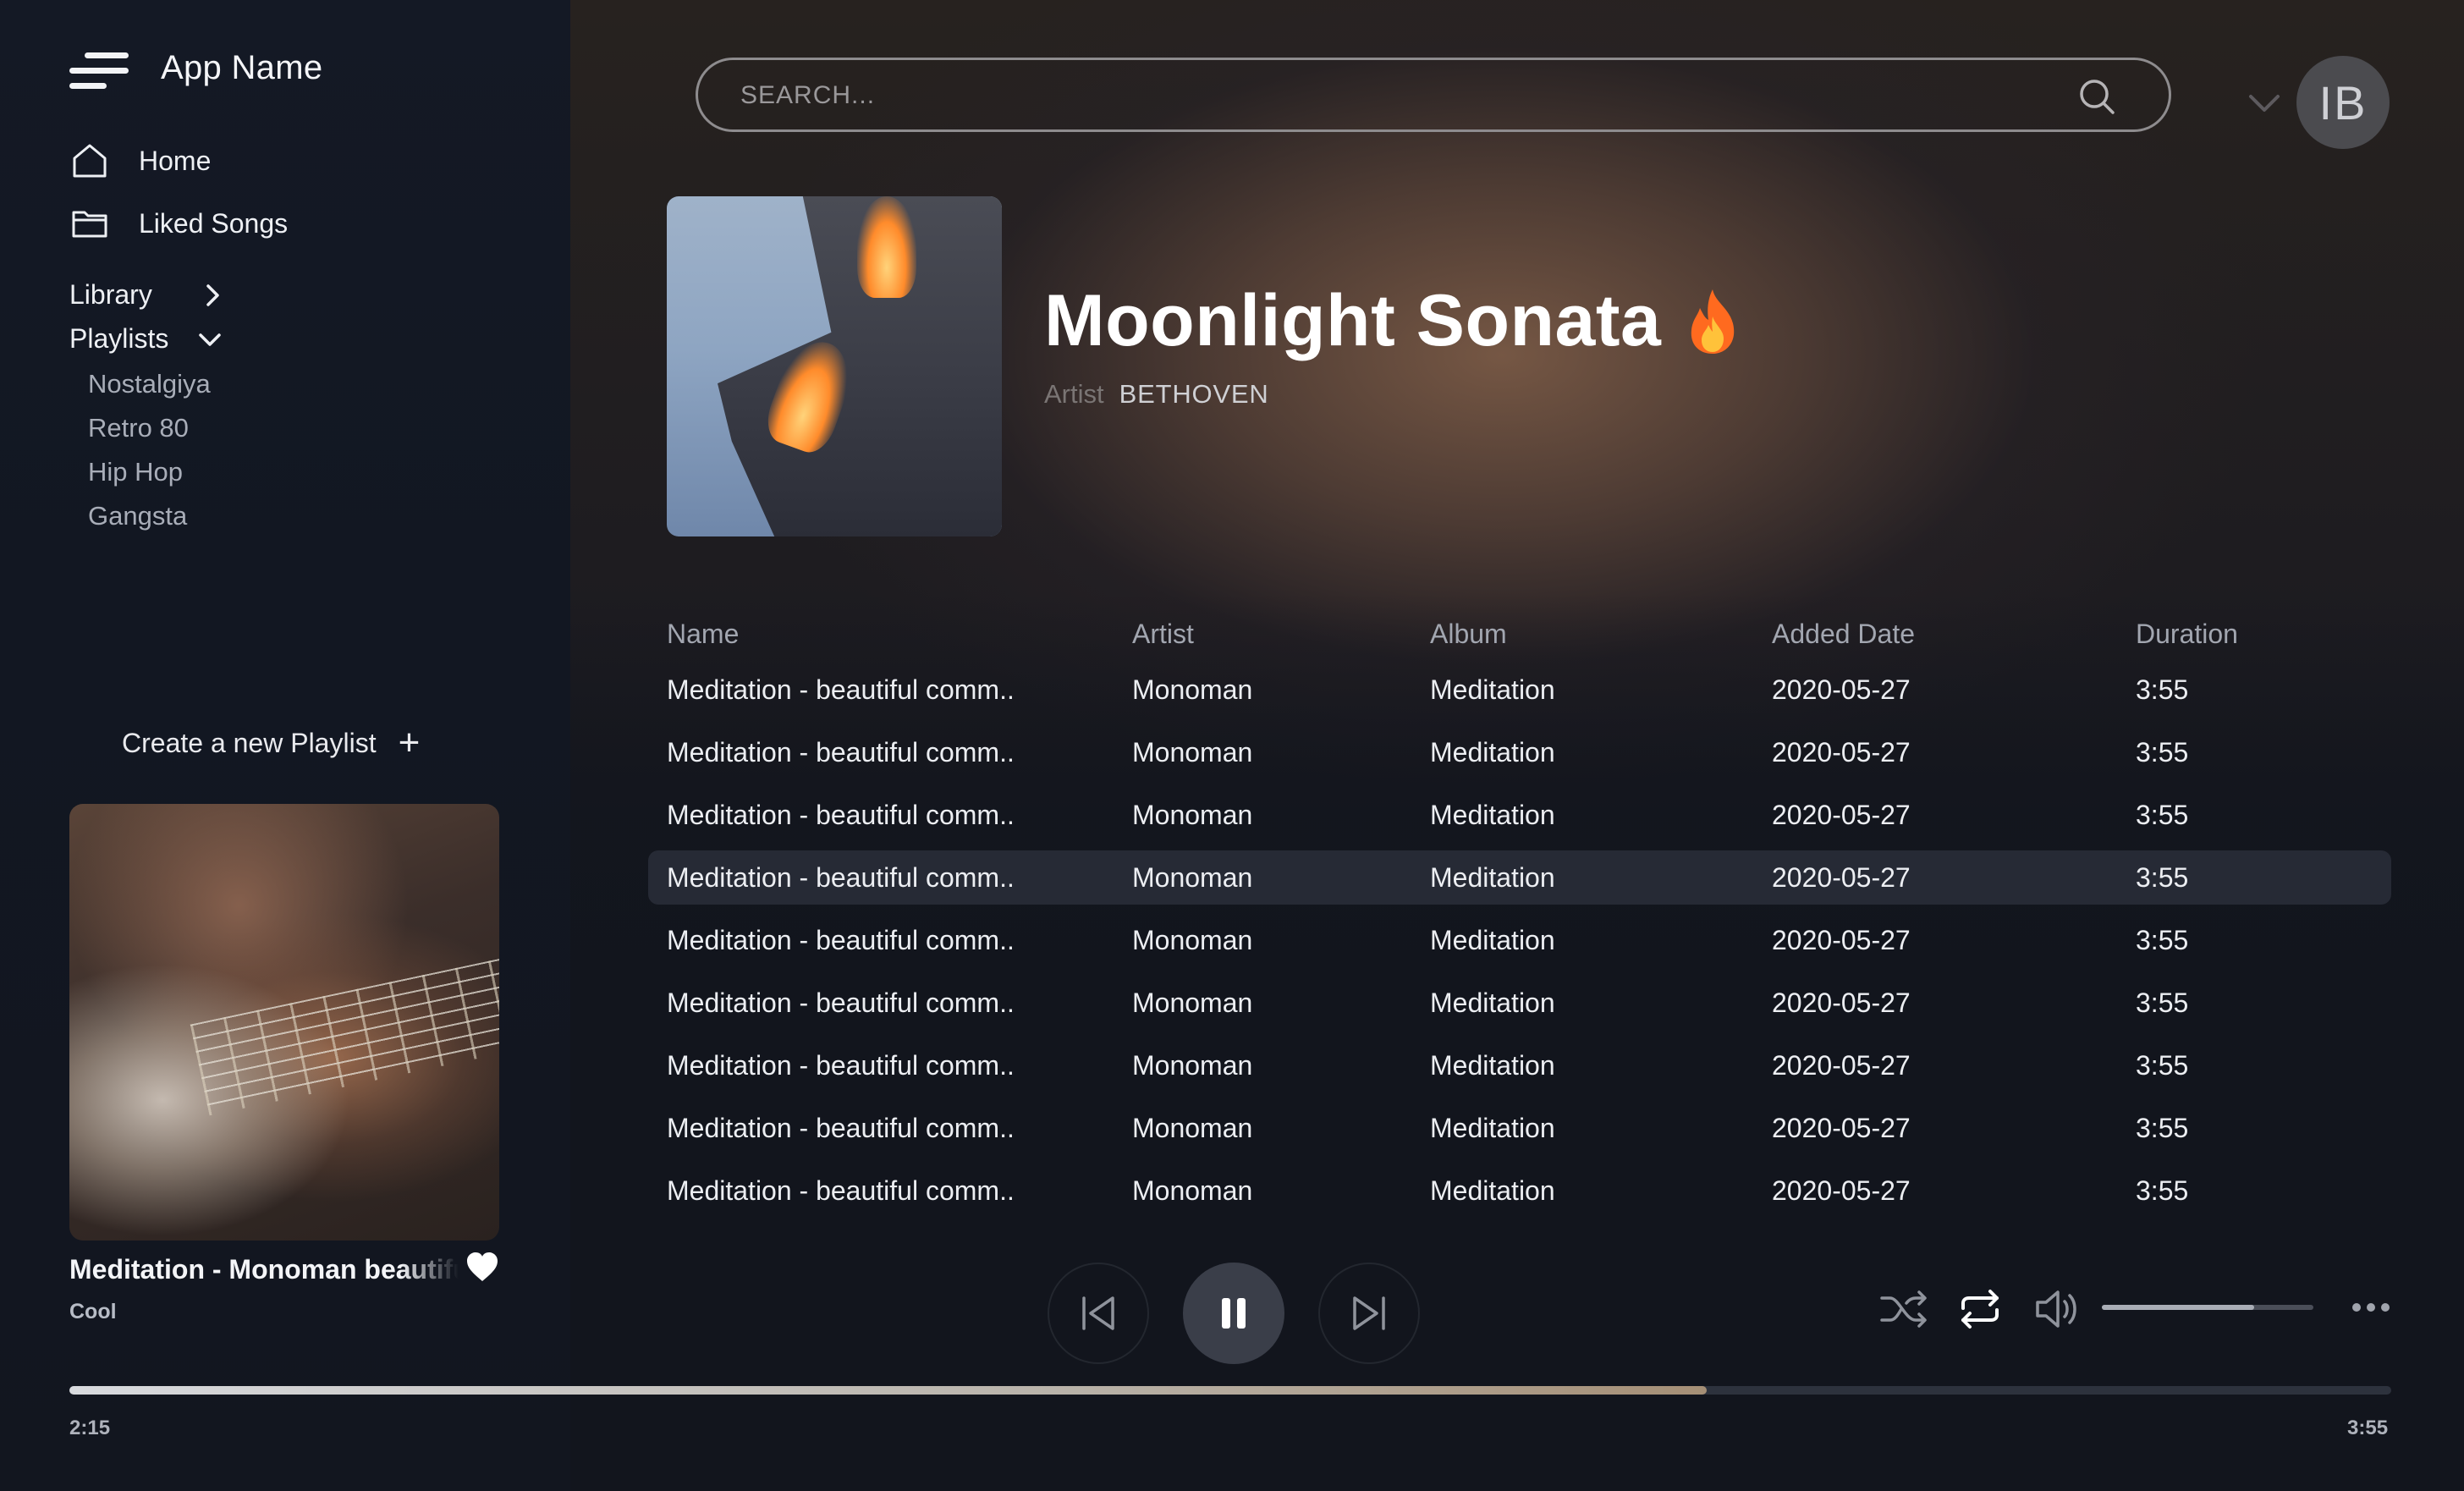 Image resolution: width=2464 pixels, height=1491 pixels. I want to click on previous-button, so click(1098, 1313).